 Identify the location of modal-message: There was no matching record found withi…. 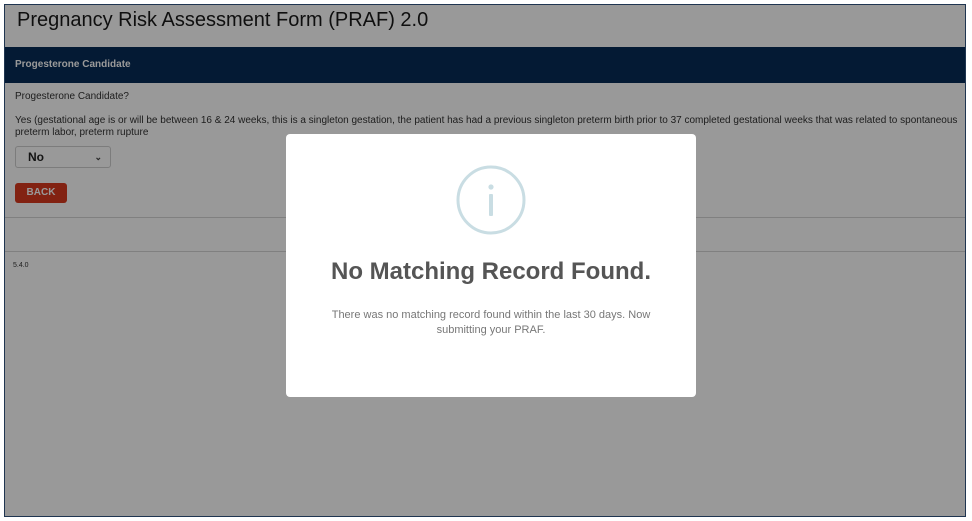
(491, 322).